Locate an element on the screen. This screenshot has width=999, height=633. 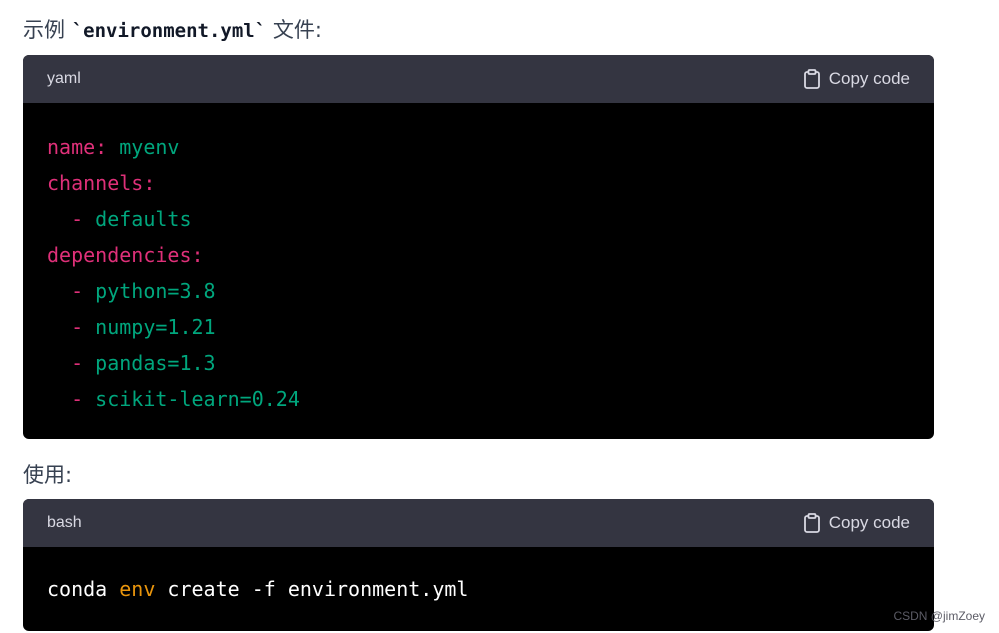
code-language-label: yaml is located at coordinates (64, 78).